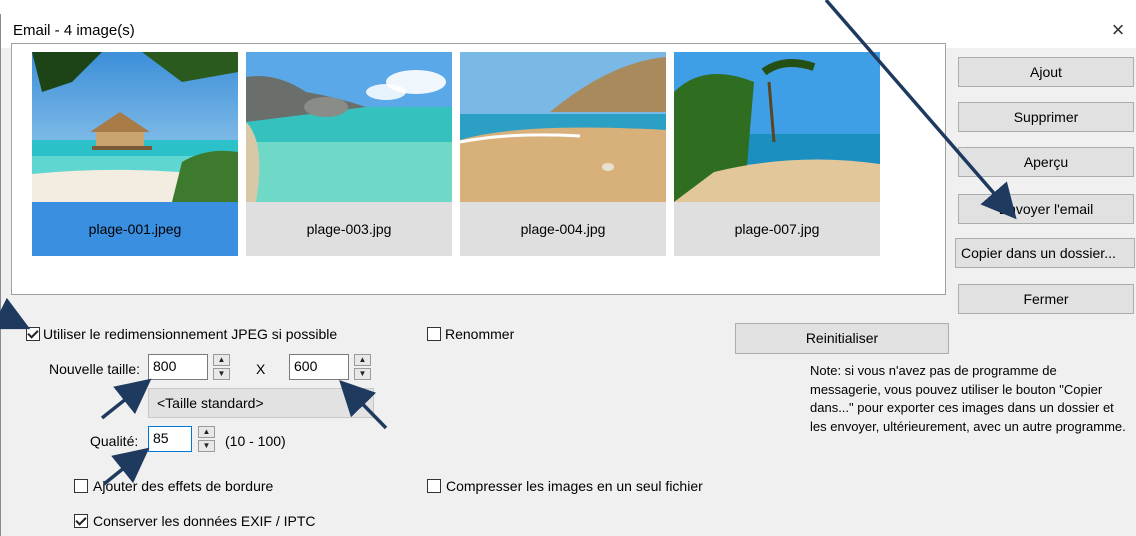 The height and width of the screenshot is (536, 1136). I want to click on rocks-lagoon-image, so click(349, 127).